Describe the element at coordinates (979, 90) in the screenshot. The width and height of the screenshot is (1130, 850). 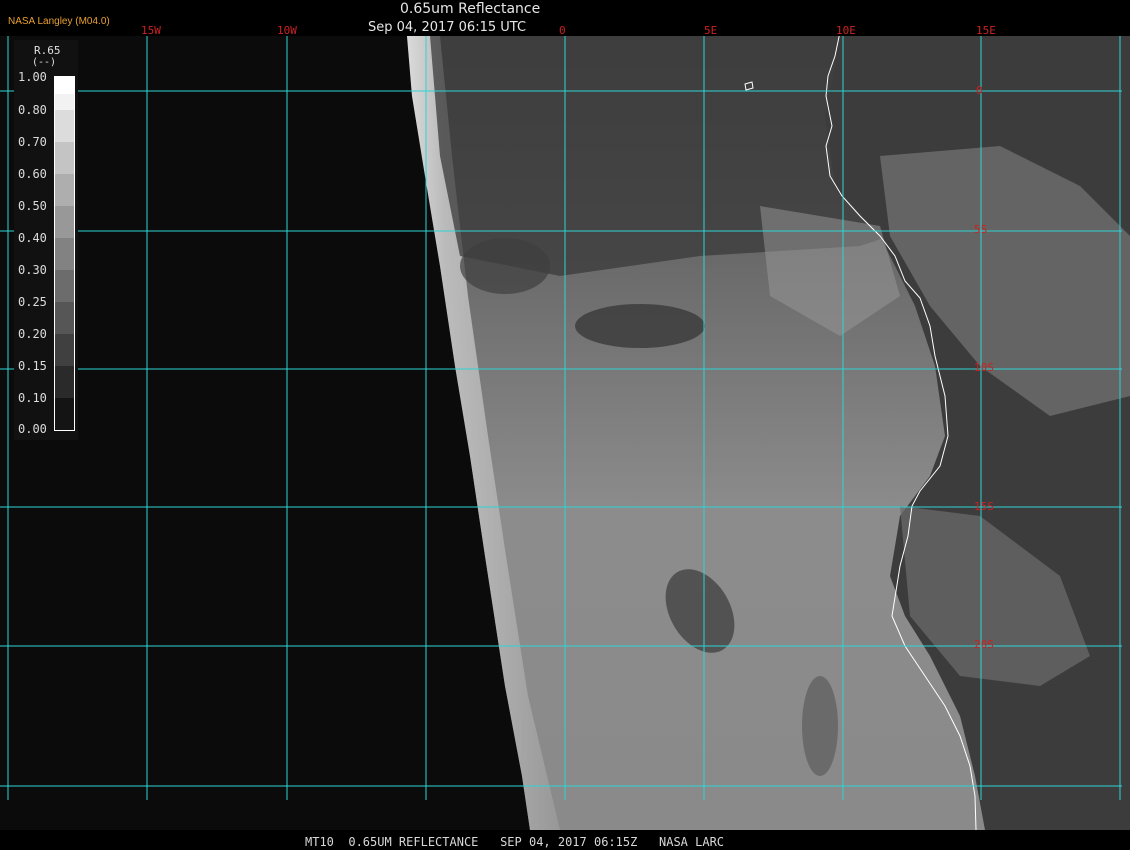
I see `lat-label-0: 0` at that location.